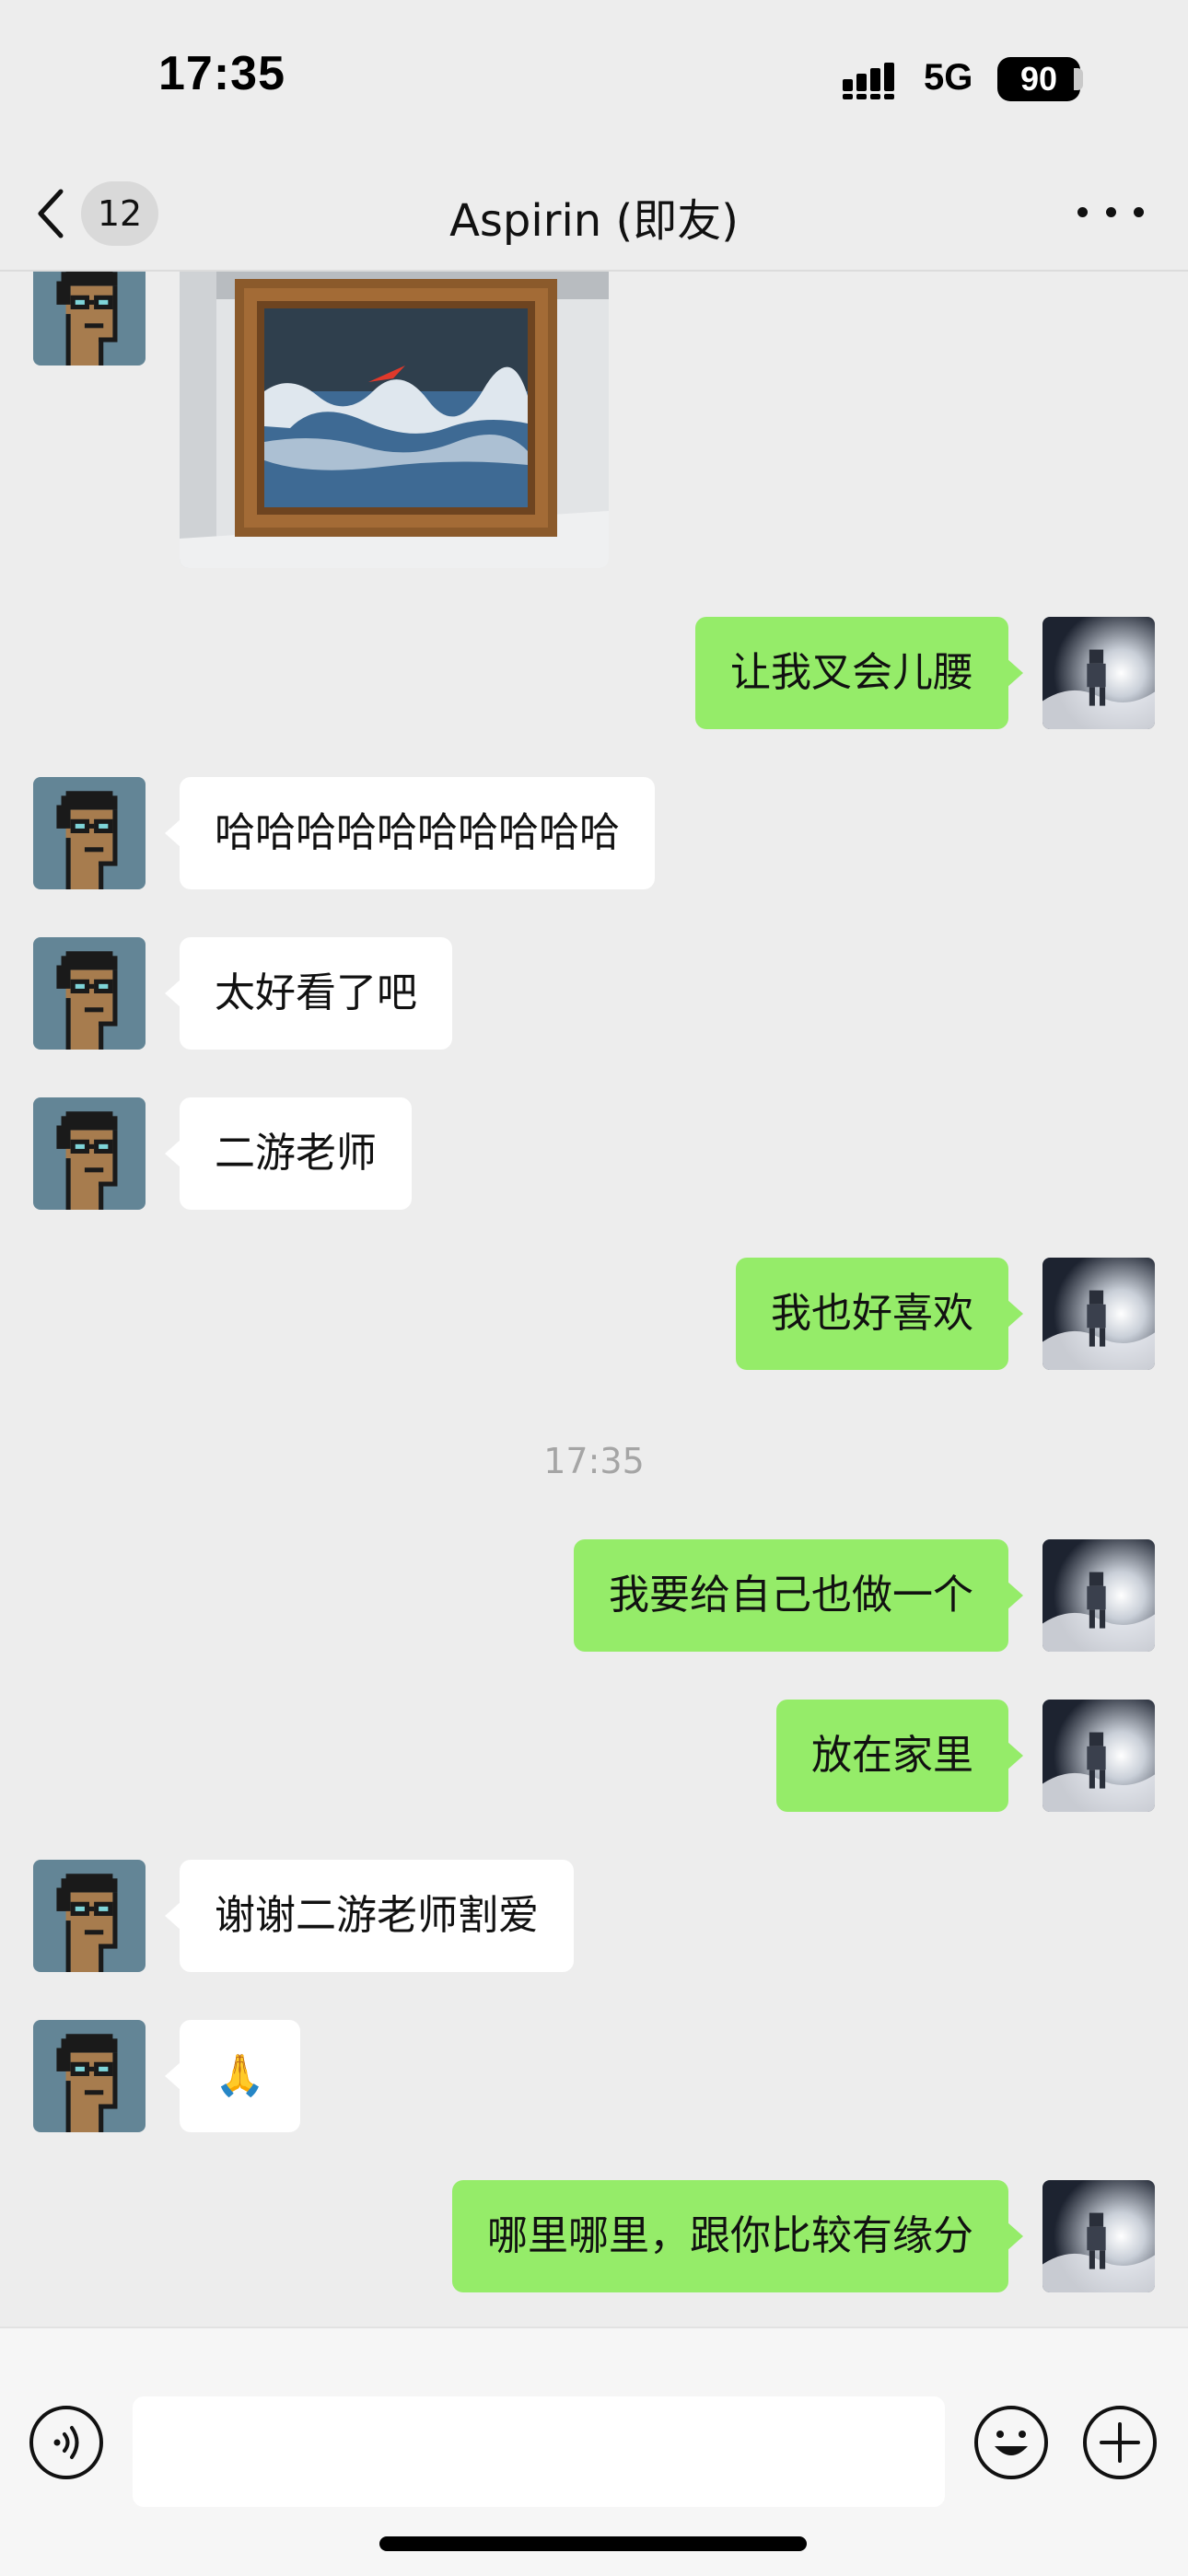  I want to click on photo-message, so click(394, 420).